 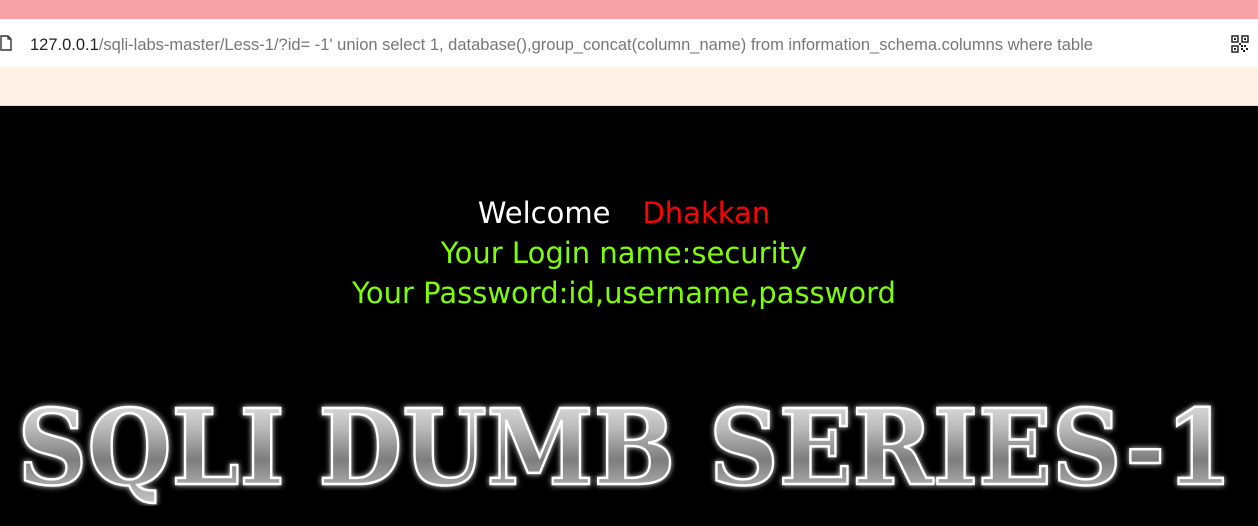 I want to click on password-line: Your Password:id,username,password, so click(x=624, y=293).